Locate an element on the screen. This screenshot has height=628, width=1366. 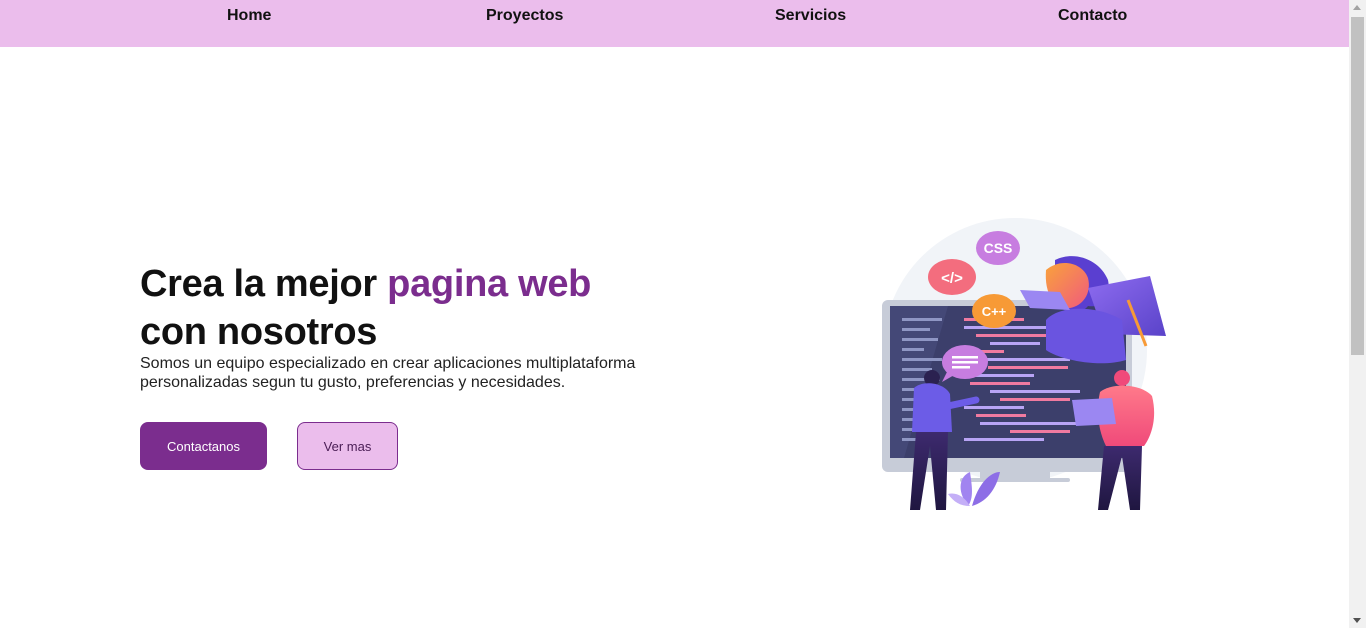
cpp-bubble: C++ is located at coordinates (994, 311).